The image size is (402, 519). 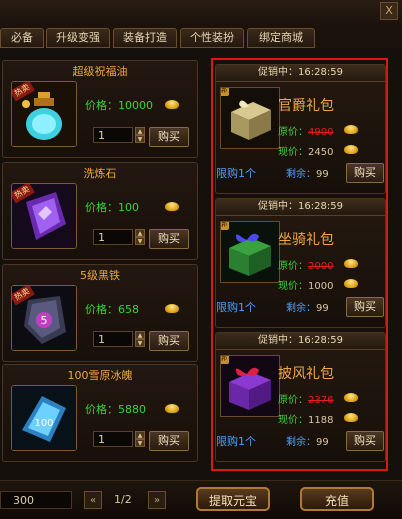 What do you see at coordinates (44, 216) in the screenshot?
I see `refining-stone-icon: 热卖` at bounding box center [44, 216].